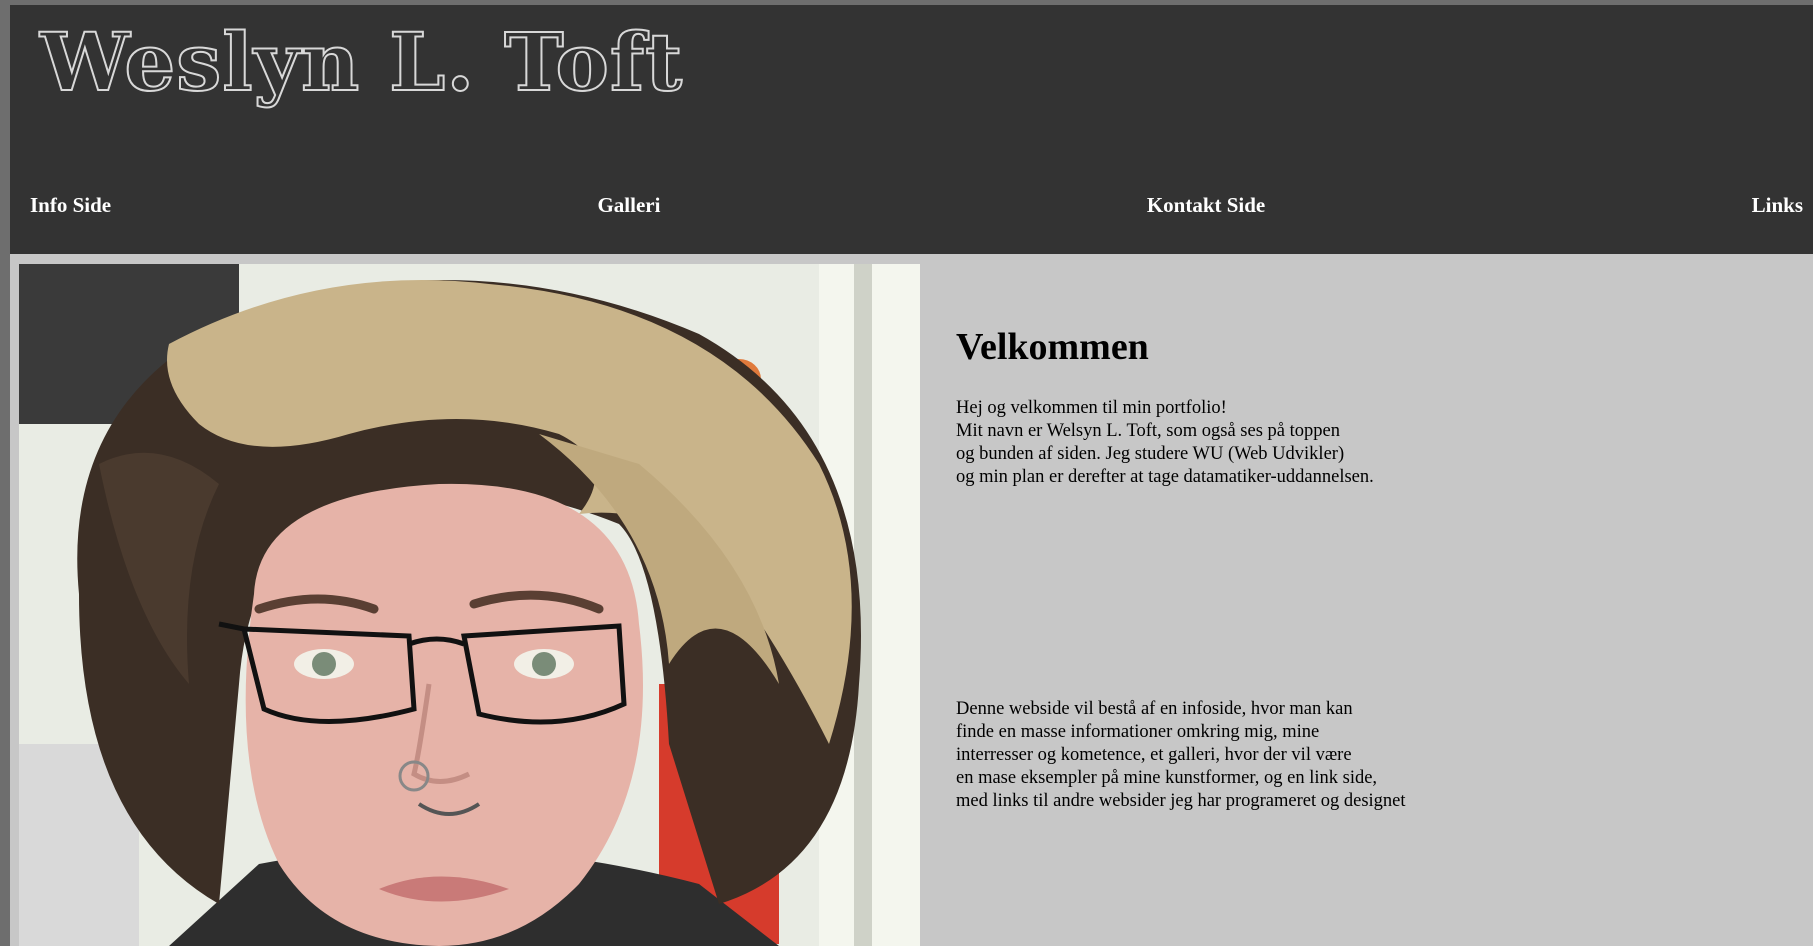  I want to click on nav-link-galleri: Galleri, so click(628, 205).